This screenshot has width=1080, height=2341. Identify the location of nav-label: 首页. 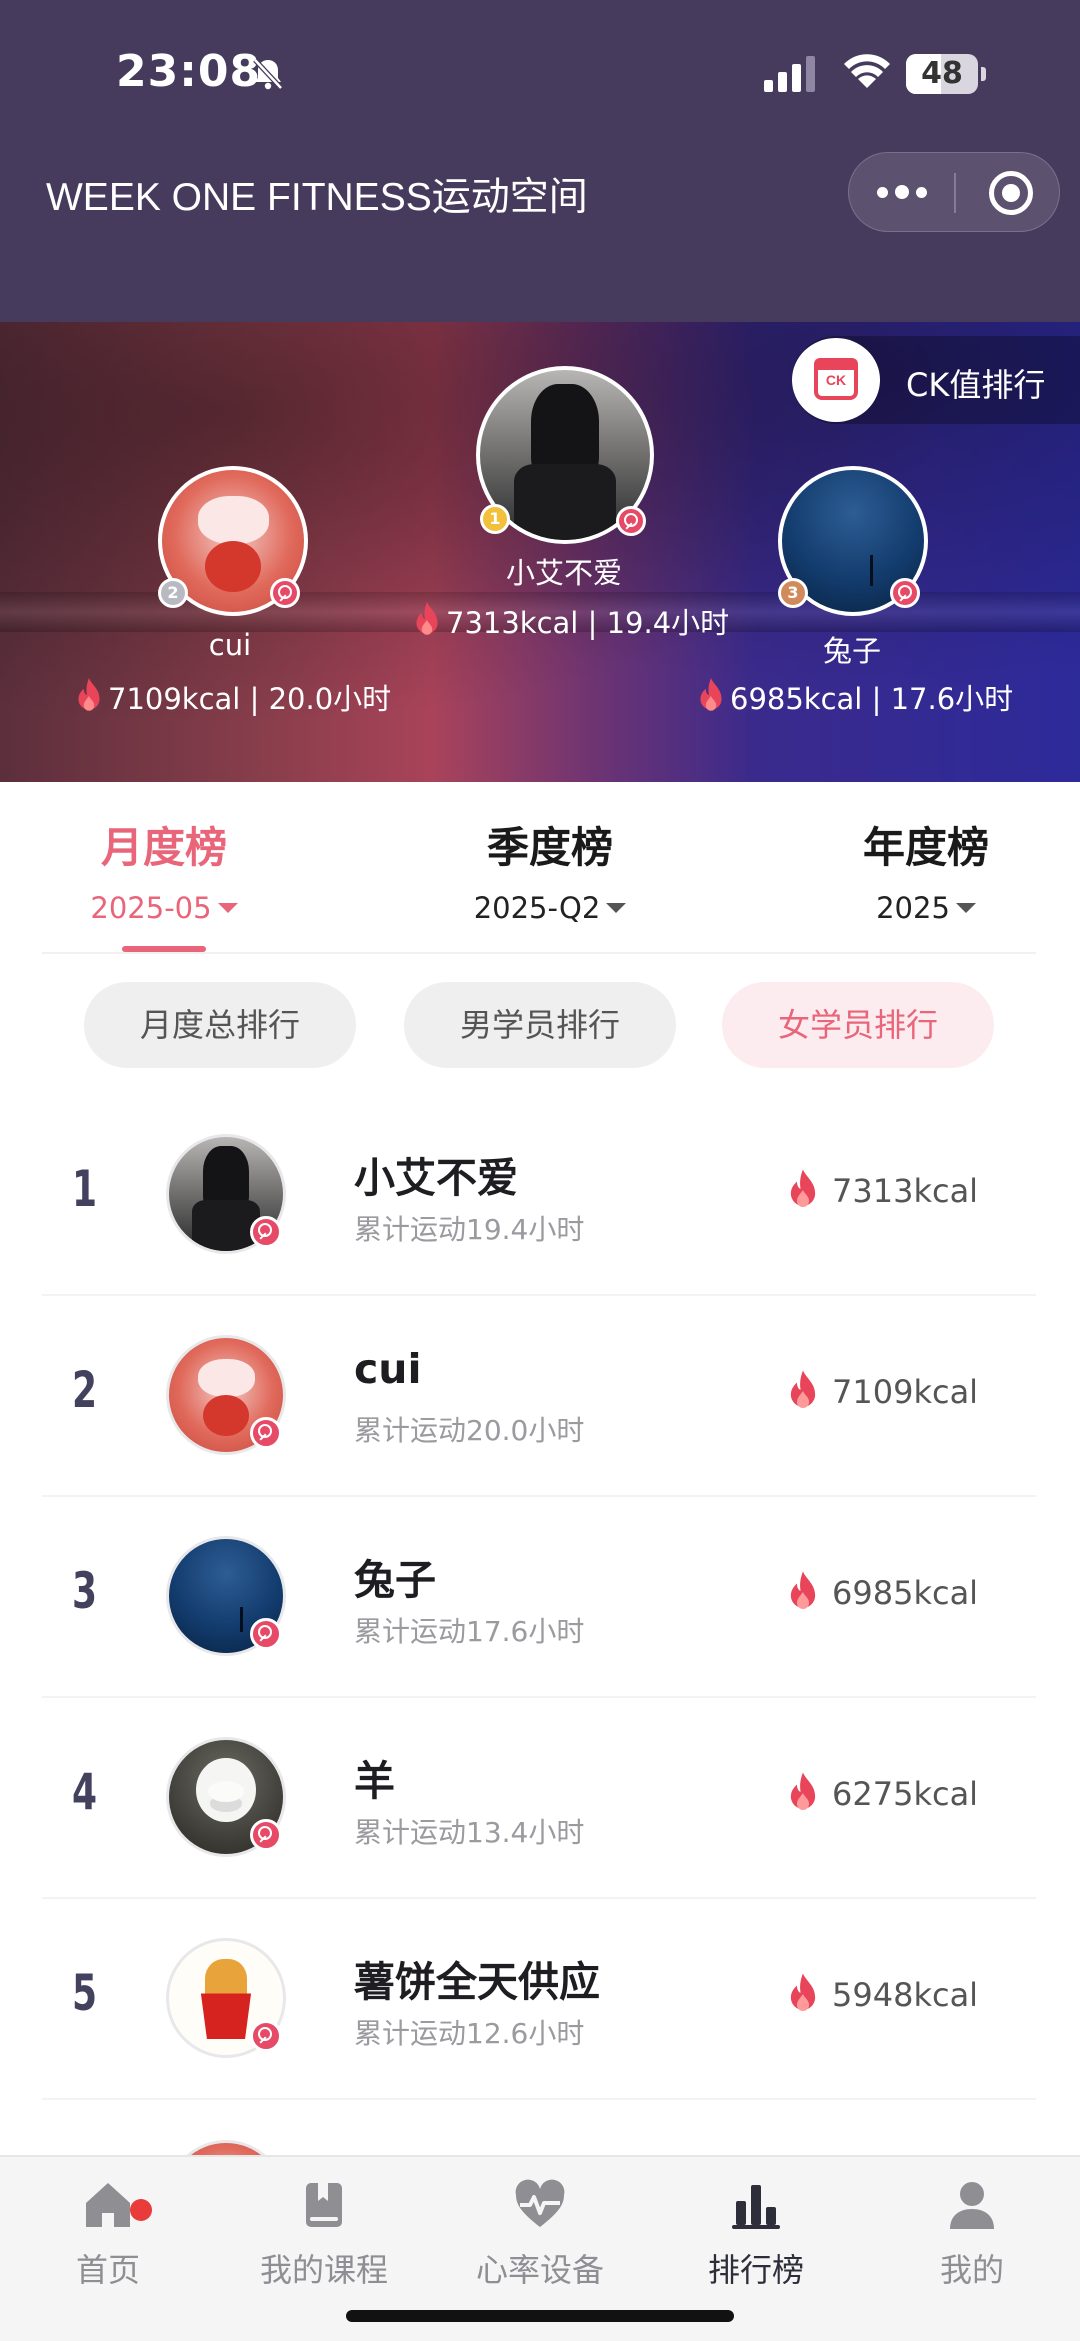
(107, 2270).